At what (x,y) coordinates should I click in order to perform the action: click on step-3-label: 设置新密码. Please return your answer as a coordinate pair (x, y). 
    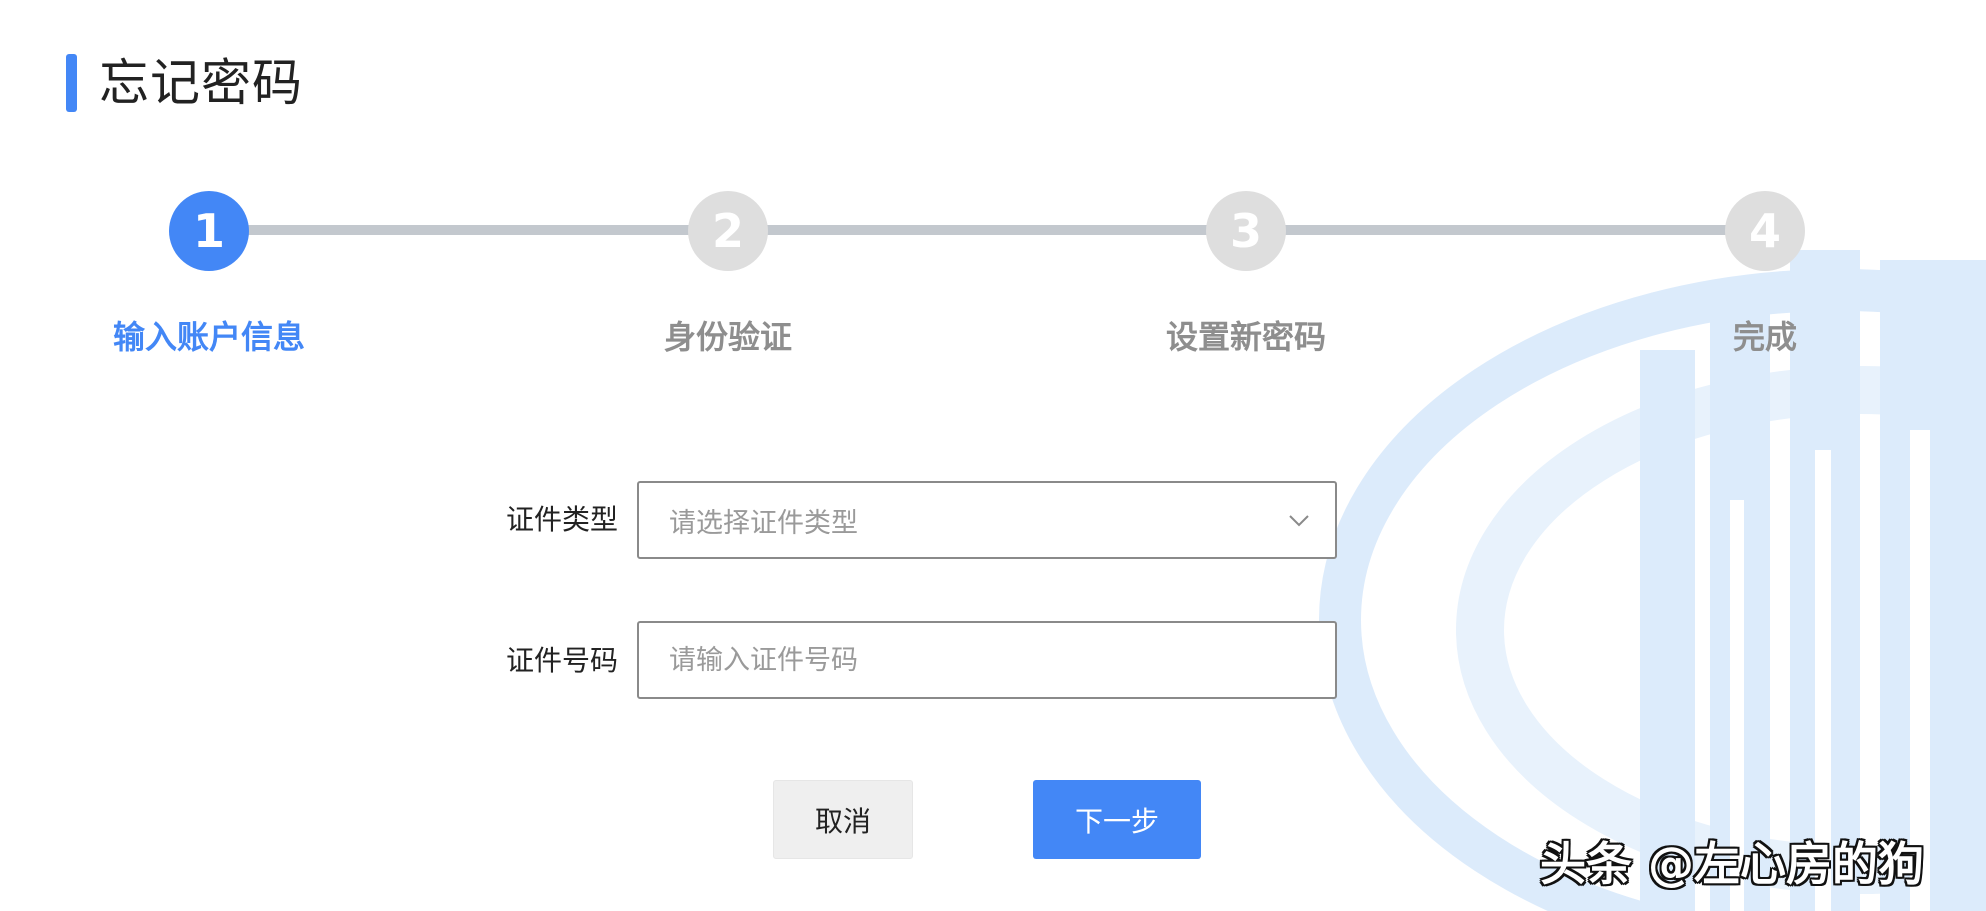
    Looking at the image, I should click on (1245, 337).